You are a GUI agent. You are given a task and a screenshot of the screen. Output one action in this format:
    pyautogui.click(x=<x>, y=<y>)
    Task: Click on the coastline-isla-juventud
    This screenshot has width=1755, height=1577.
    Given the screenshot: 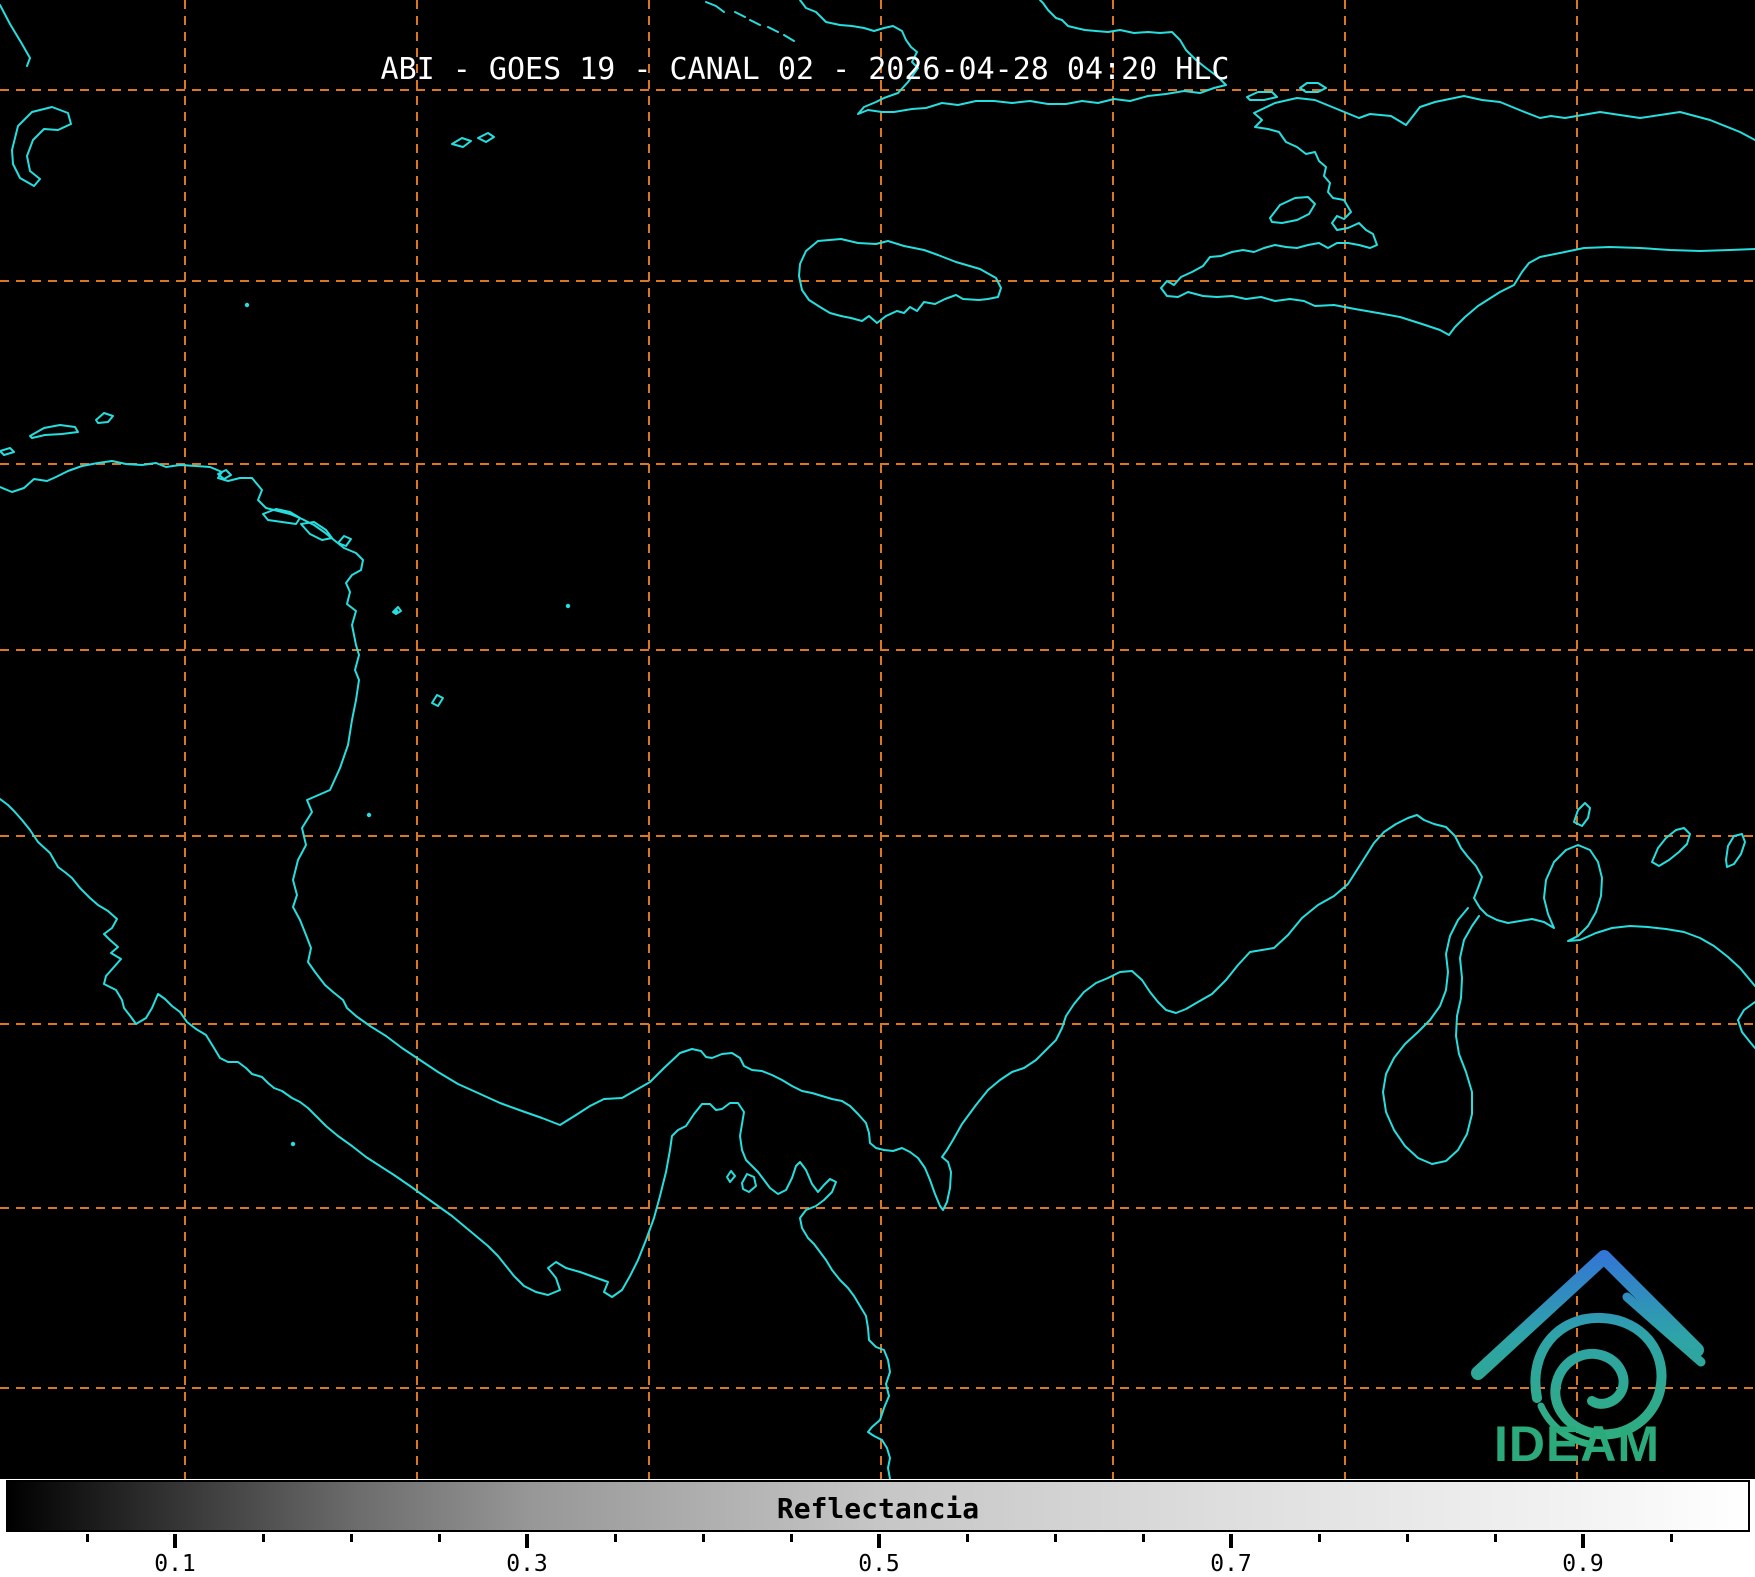 What is the action you would take?
    pyautogui.click(x=41, y=146)
    